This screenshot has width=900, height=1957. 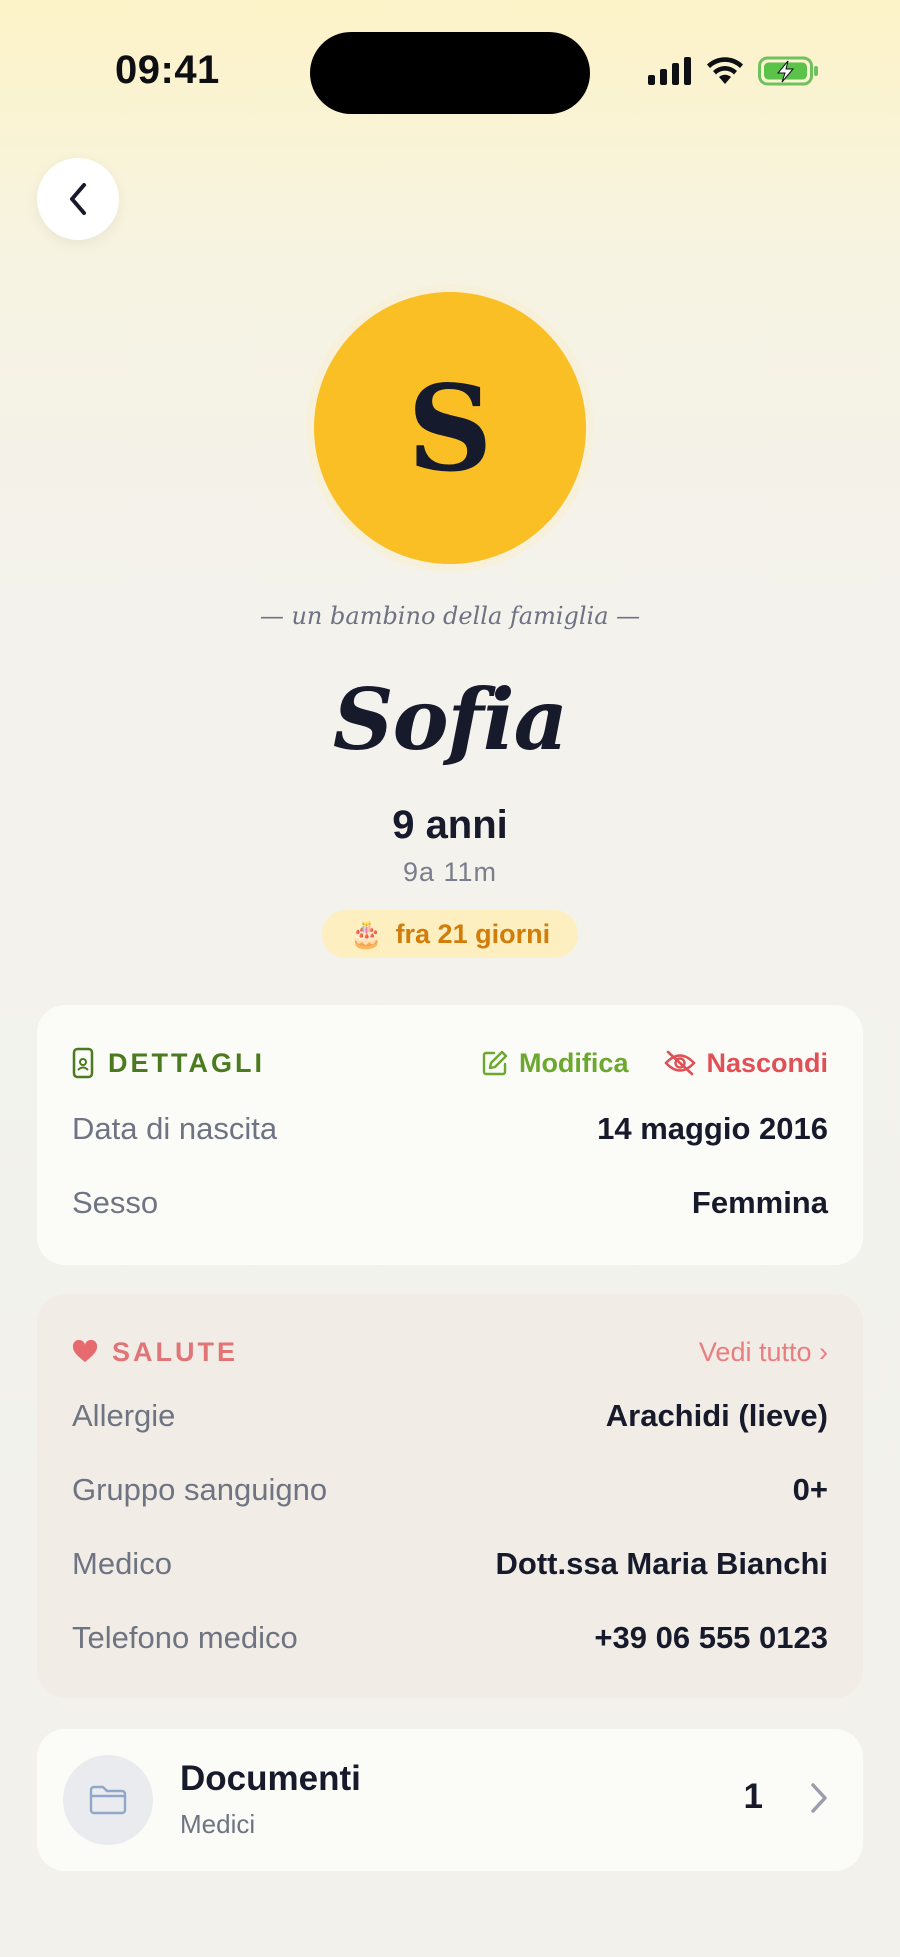 I want to click on detail-label: Sesso, so click(x=115, y=1202).